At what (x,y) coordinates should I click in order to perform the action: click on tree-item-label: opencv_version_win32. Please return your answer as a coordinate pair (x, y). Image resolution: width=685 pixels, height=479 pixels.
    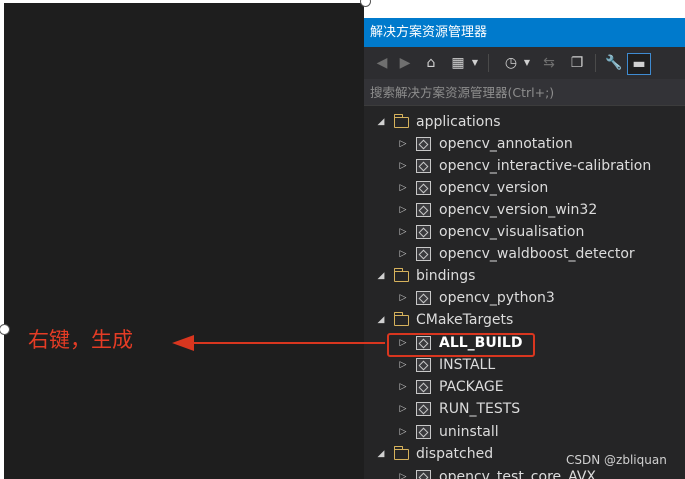
    Looking at the image, I should click on (518, 210).